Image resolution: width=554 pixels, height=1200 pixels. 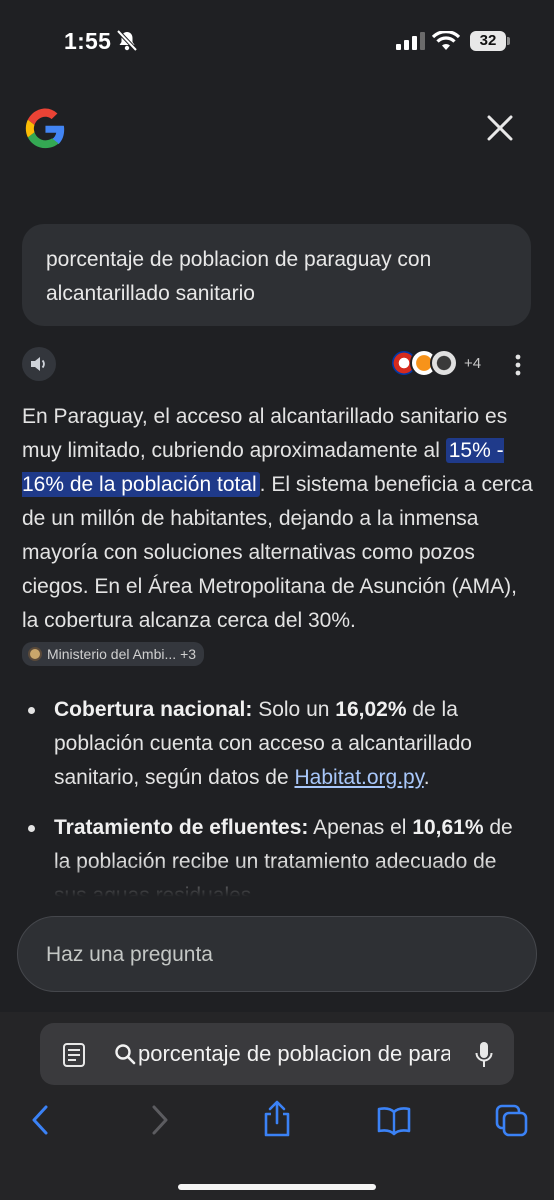 I want to click on more-icon, so click(x=518, y=365).